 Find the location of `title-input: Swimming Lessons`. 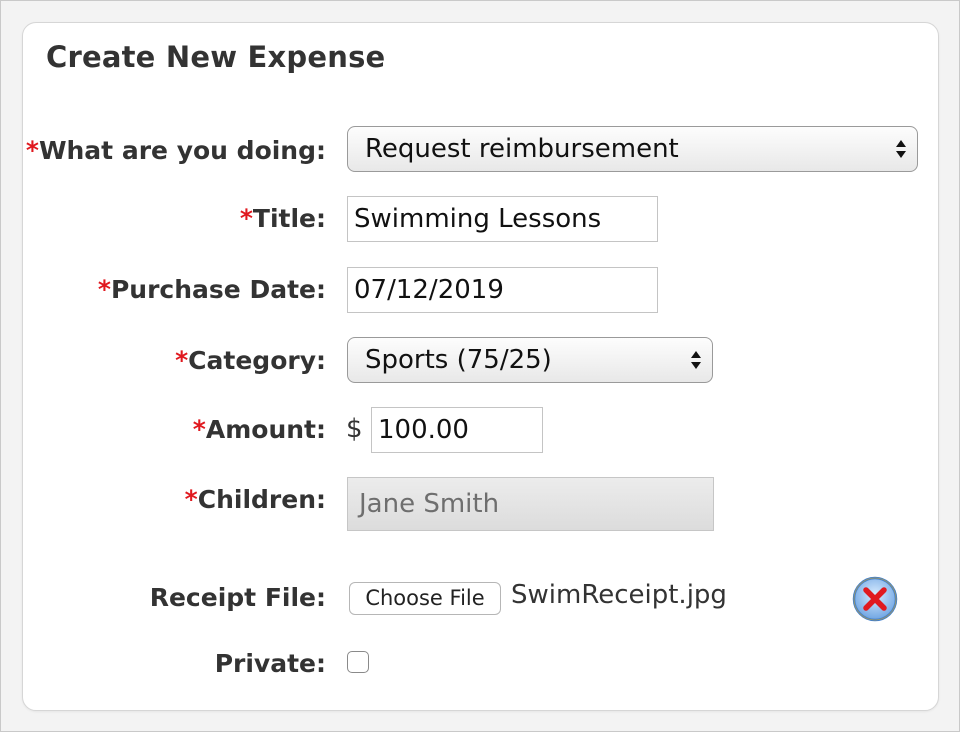

title-input: Swimming Lessons is located at coordinates (502, 219).